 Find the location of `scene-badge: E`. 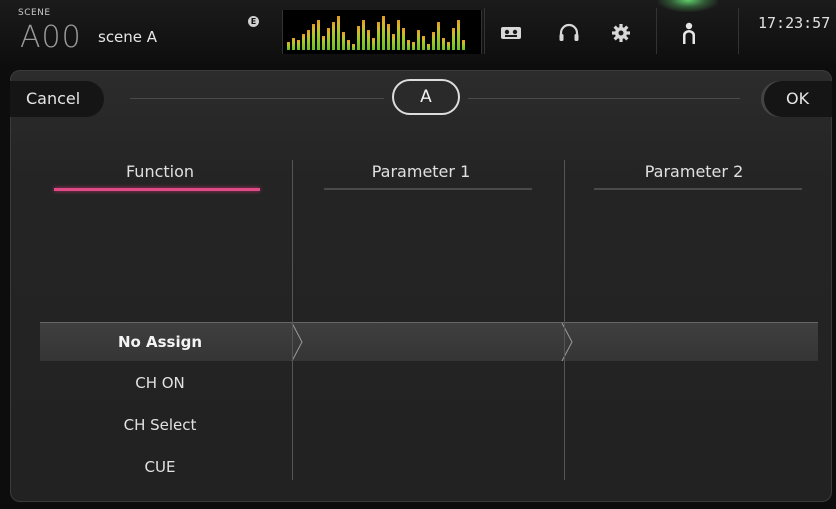

scene-badge: E is located at coordinates (253, 21).